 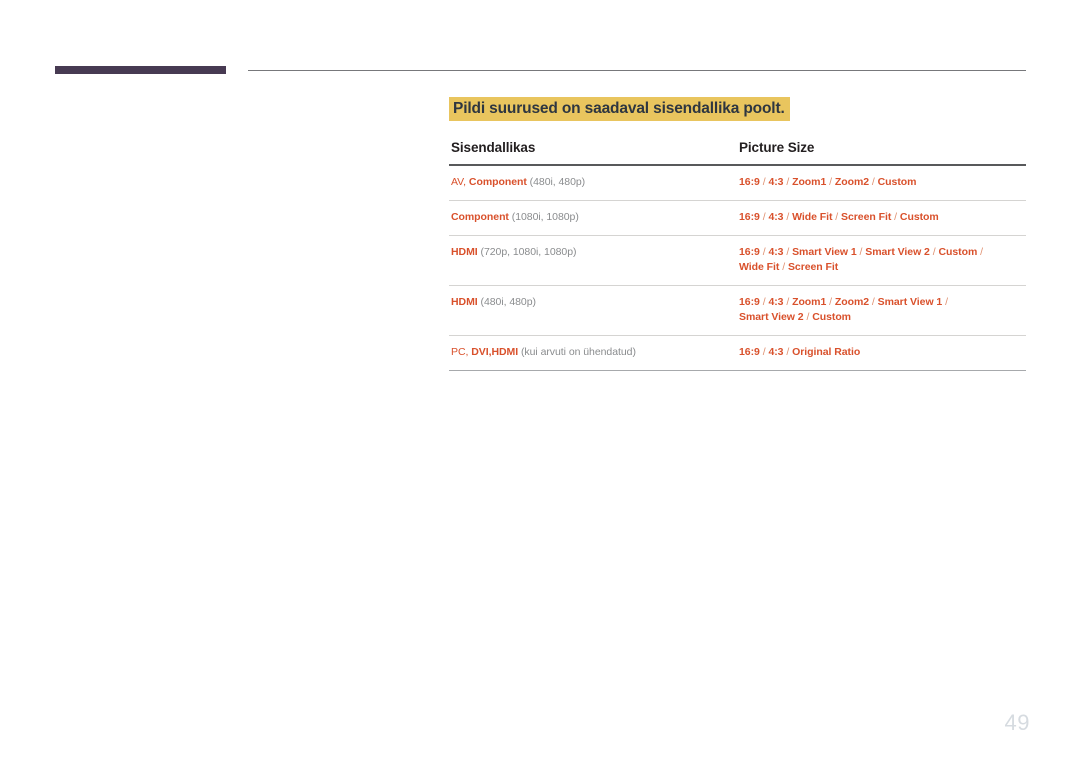 I want to click on cell-input-source: HDMI (480i, 480p), so click(x=593, y=310).